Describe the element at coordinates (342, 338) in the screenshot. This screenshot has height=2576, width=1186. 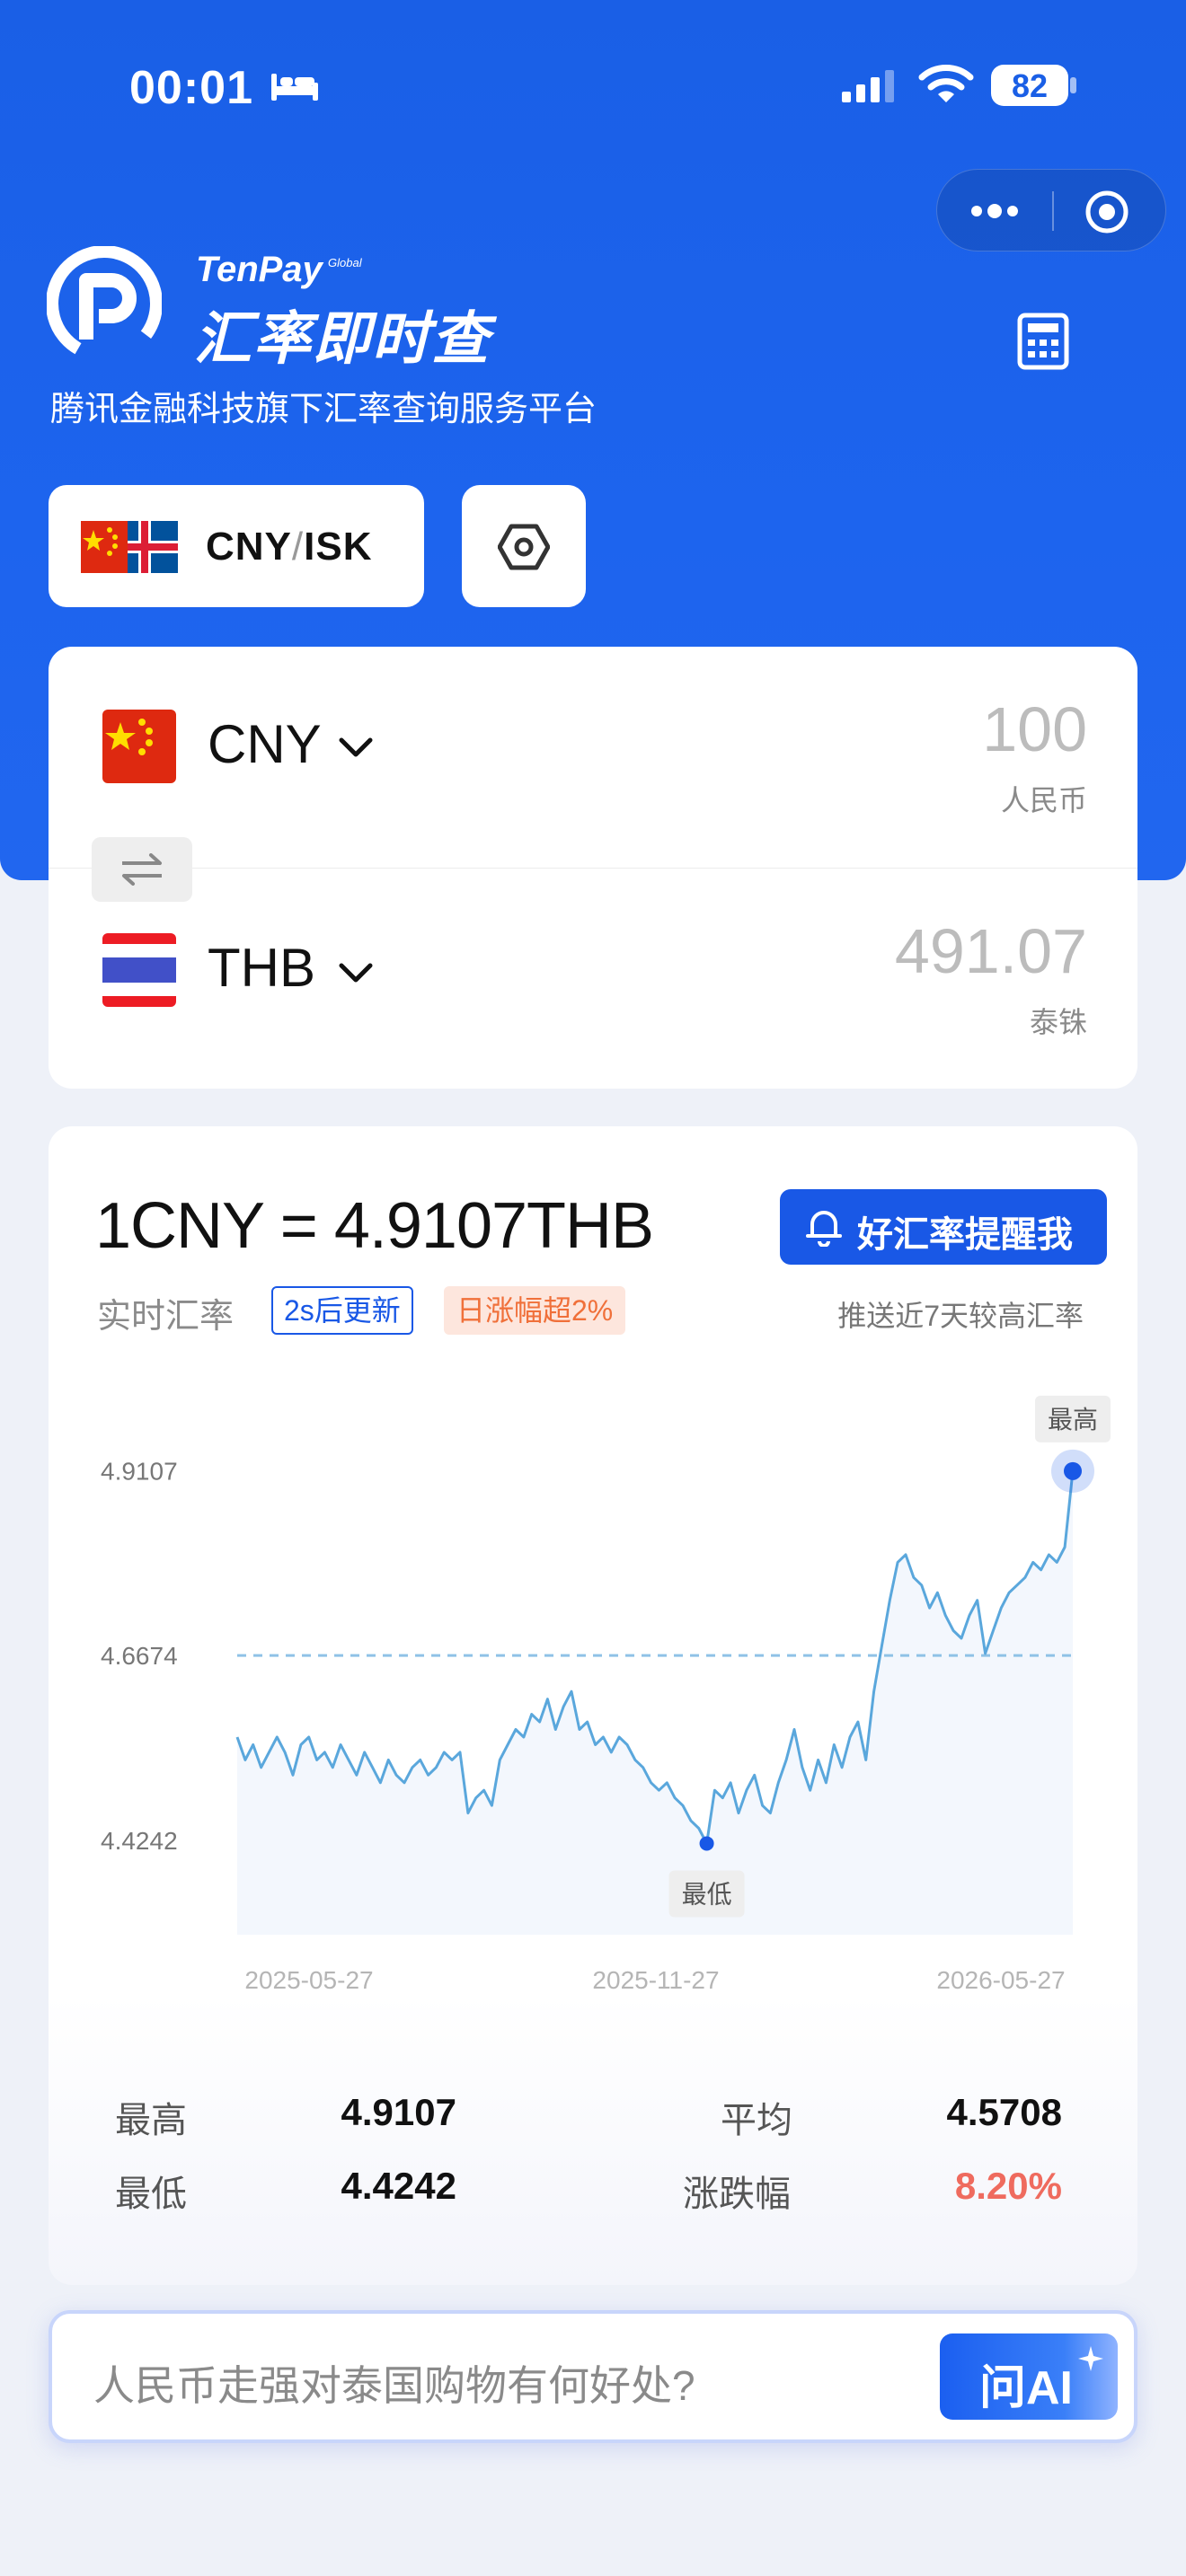
I see `brand-title: 汇率即时查` at that location.